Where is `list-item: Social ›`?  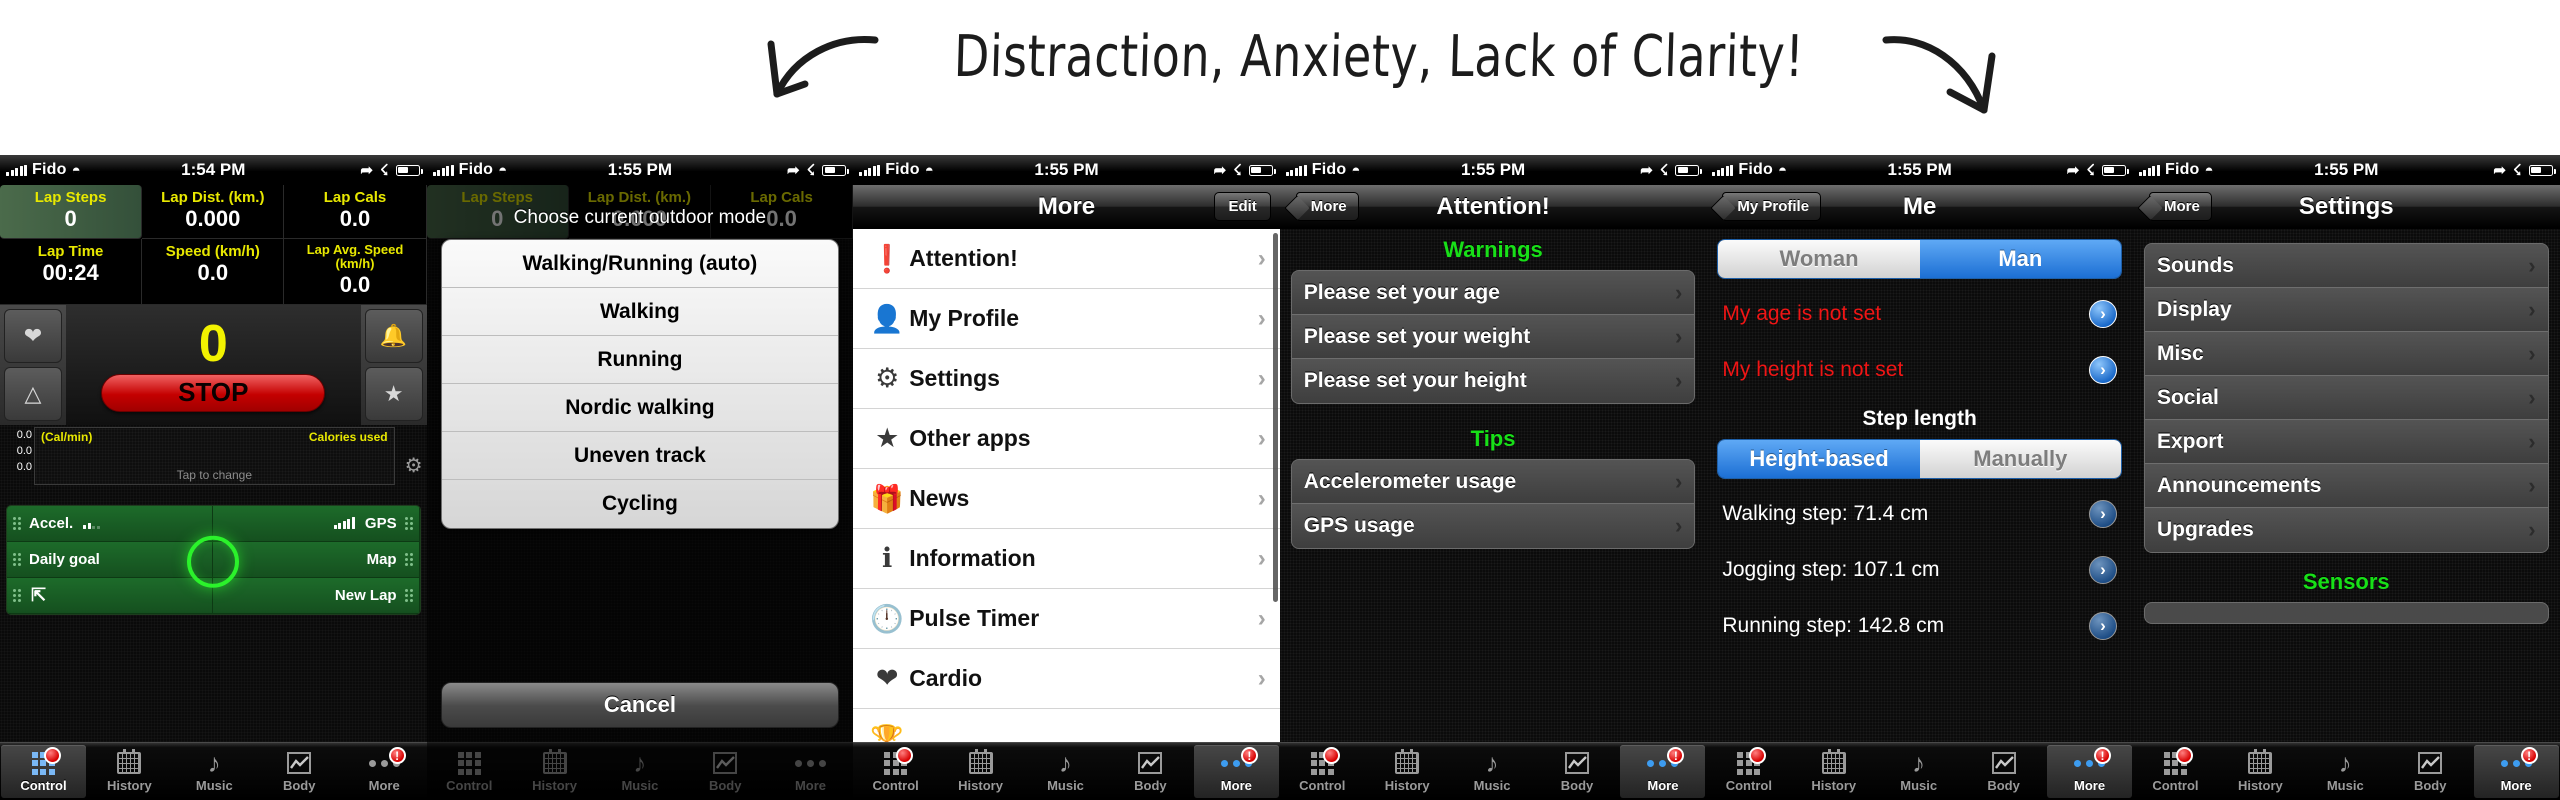
list-item: Social › is located at coordinates (2346, 398).